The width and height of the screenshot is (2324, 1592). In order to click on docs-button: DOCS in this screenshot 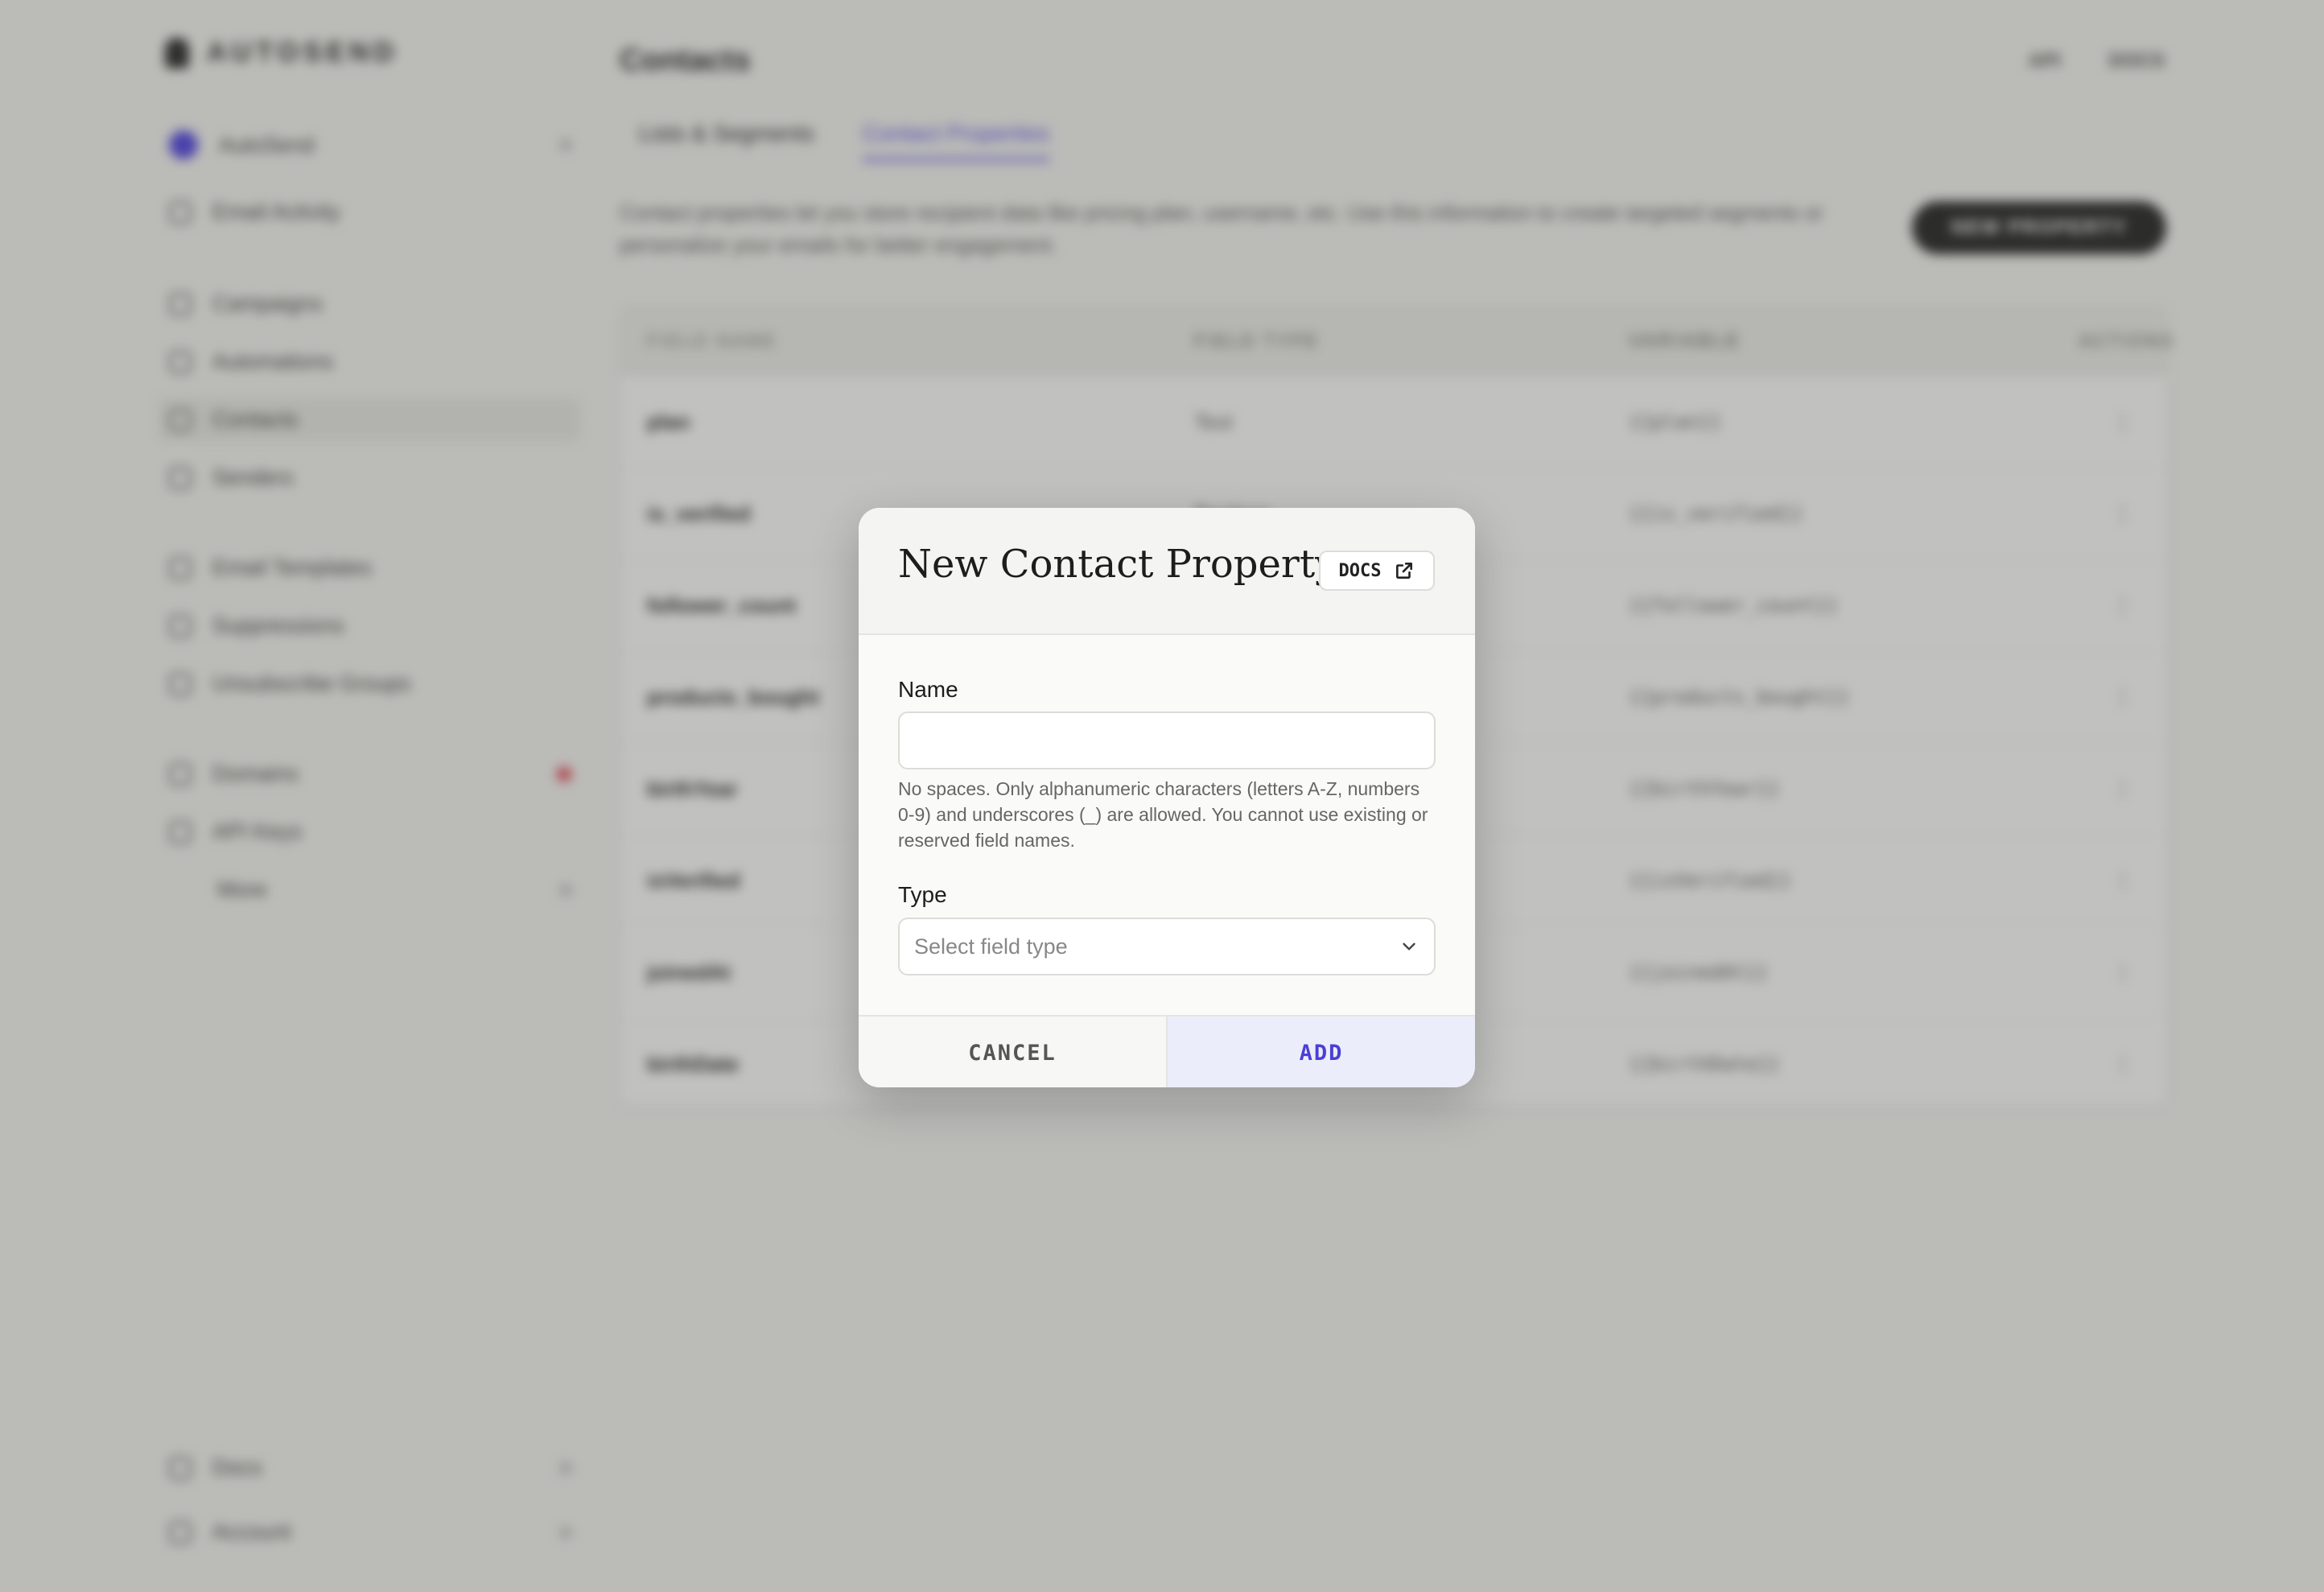, I will do `click(1377, 571)`.